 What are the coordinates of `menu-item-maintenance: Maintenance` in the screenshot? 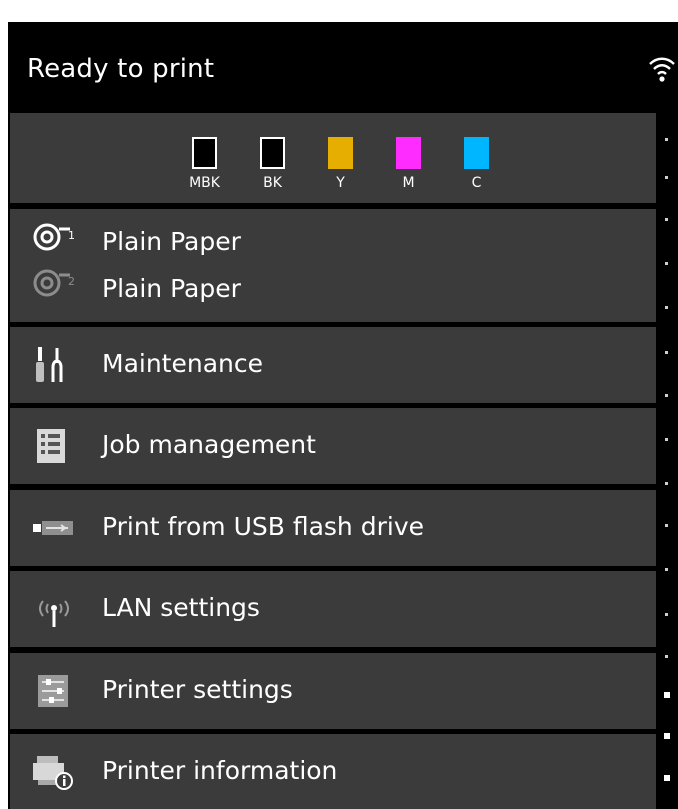 It's located at (333, 365).